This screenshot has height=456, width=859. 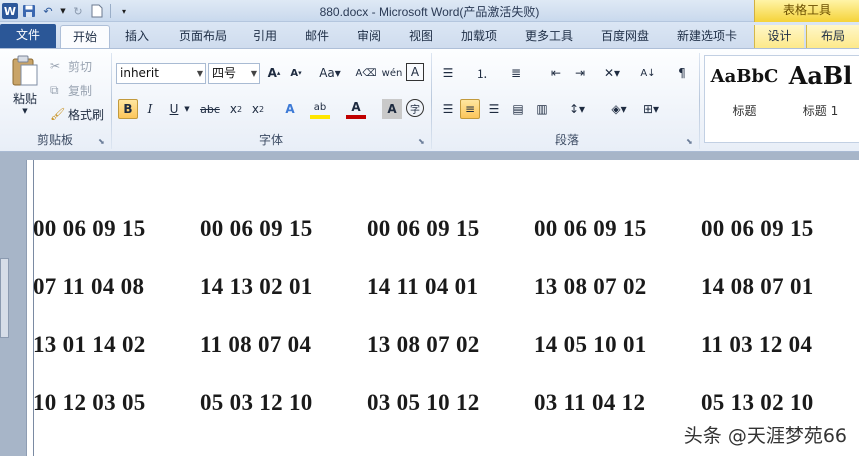 What do you see at coordinates (744, 111) in the screenshot?
I see `style-title-name: 标题` at bounding box center [744, 111].